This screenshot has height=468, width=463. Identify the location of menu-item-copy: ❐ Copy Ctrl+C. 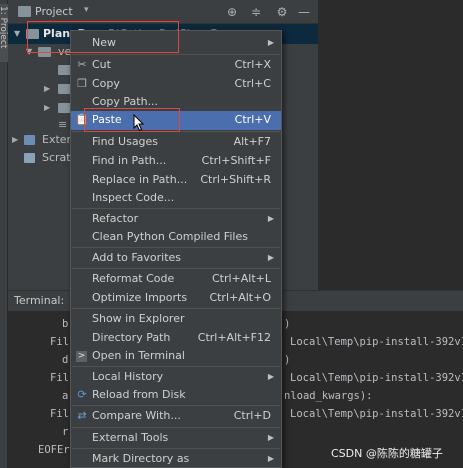
(176, 84).